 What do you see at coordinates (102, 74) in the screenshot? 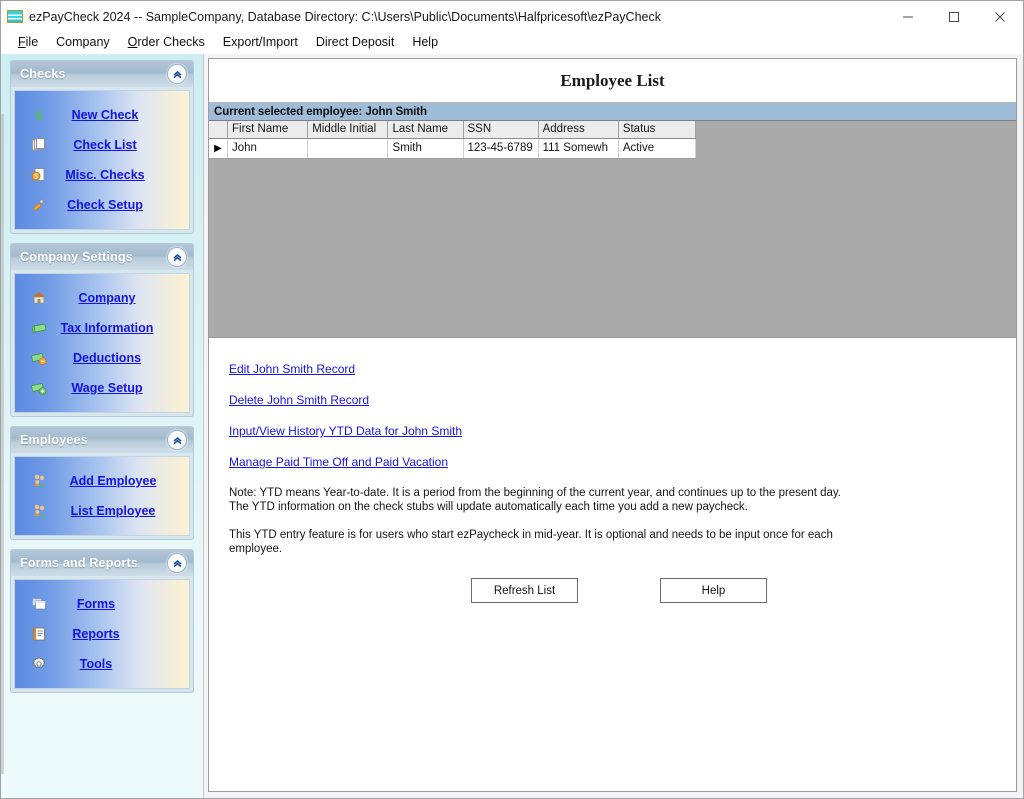
I see `panel-header-checks: Checks` at bounding box center [102, 74].